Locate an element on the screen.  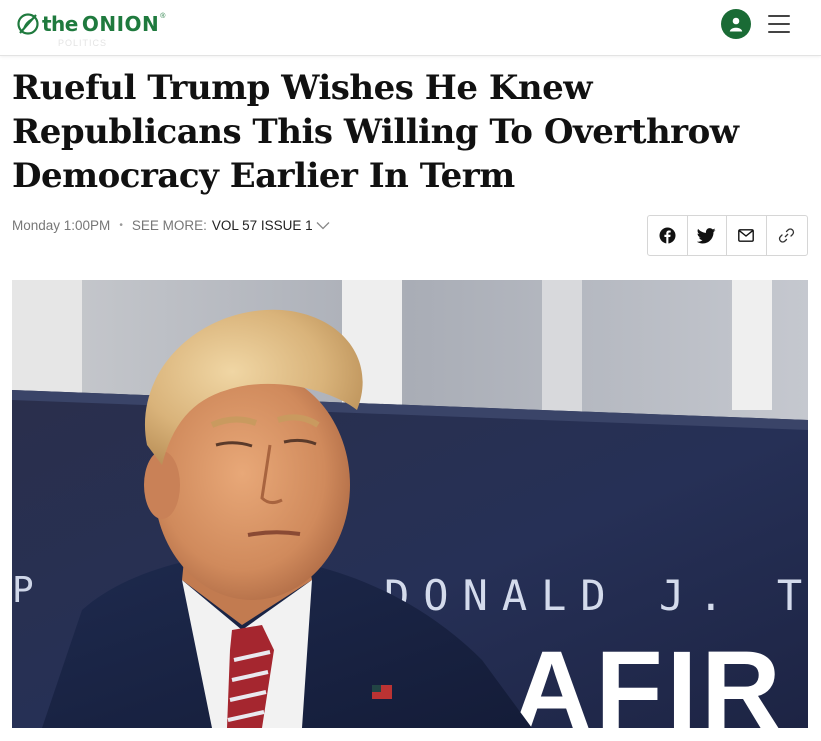
copy-link-button is located at coordinates (787, 235).